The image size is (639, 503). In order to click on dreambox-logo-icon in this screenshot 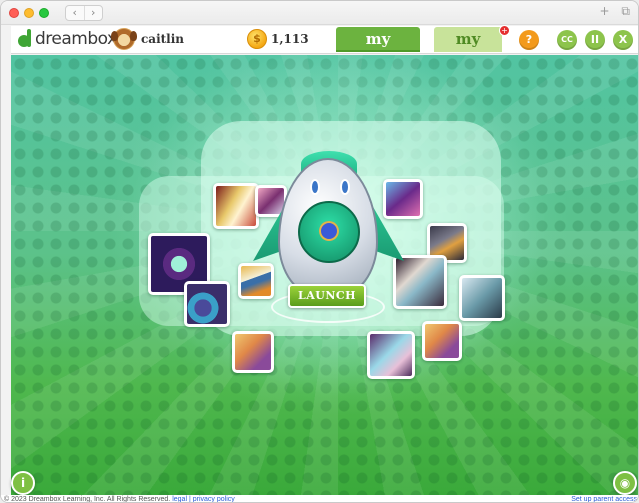, I will do `click(26, 39)`.